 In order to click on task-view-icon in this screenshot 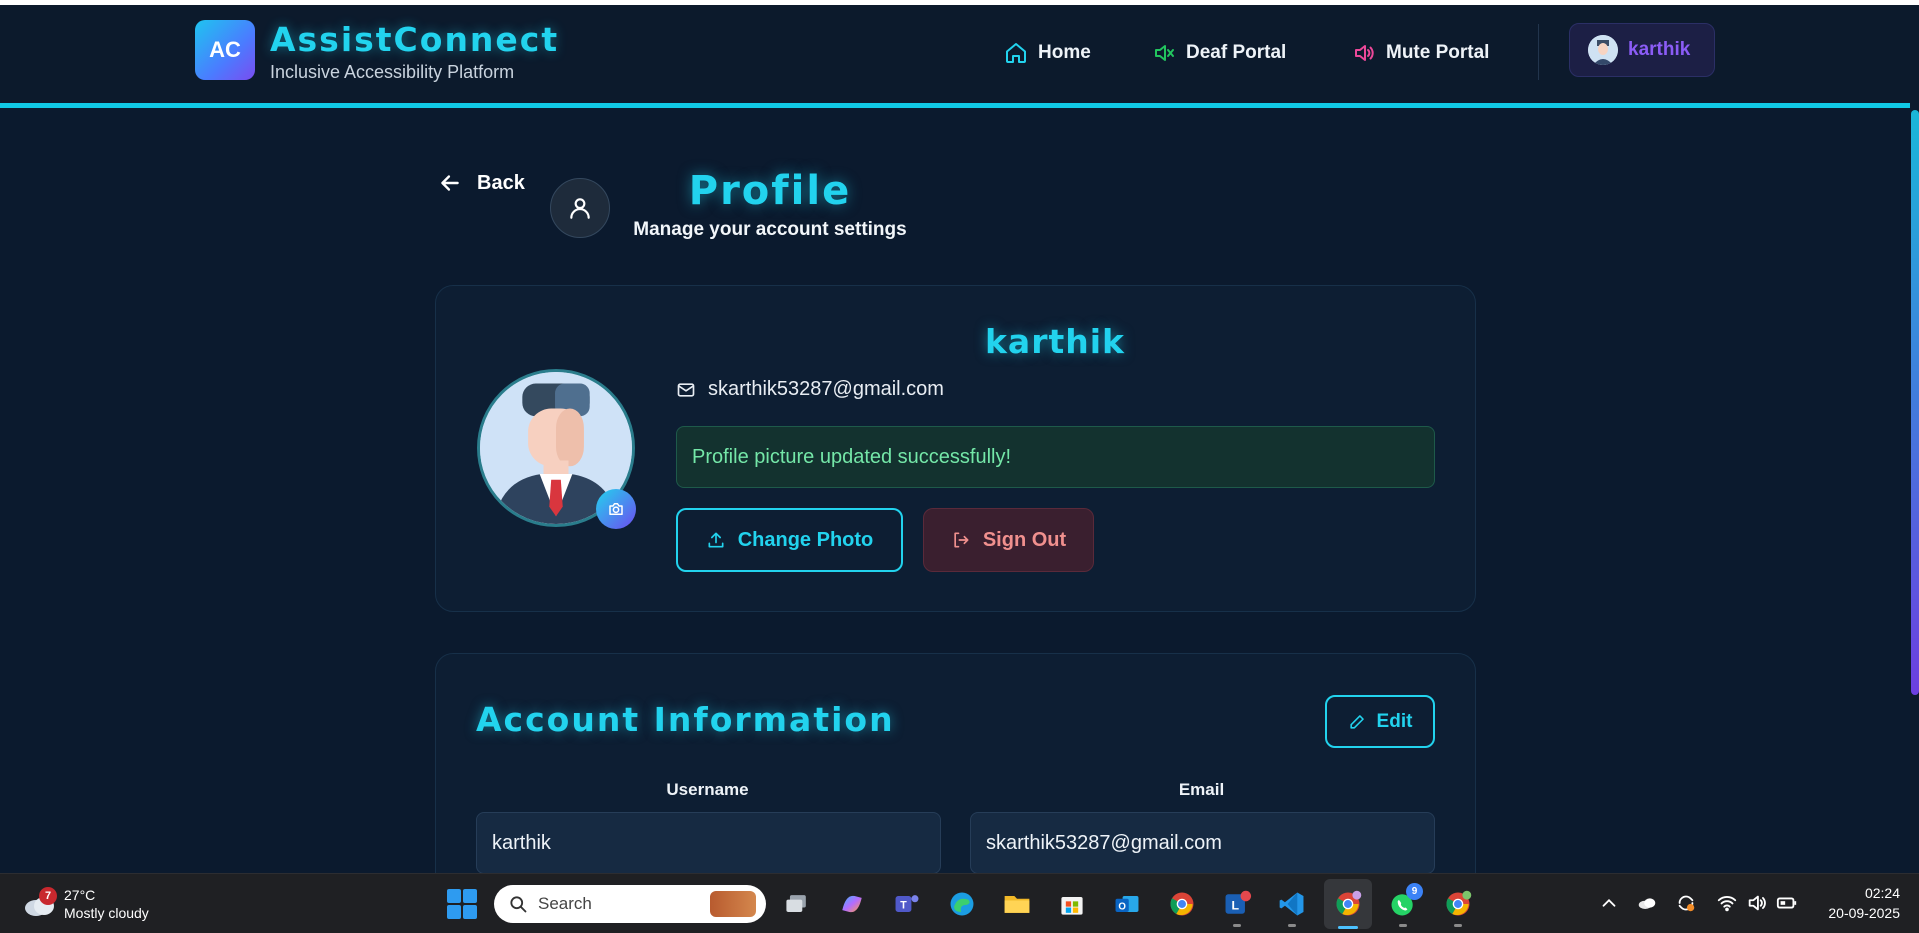, I will do `click(797, 904)`.